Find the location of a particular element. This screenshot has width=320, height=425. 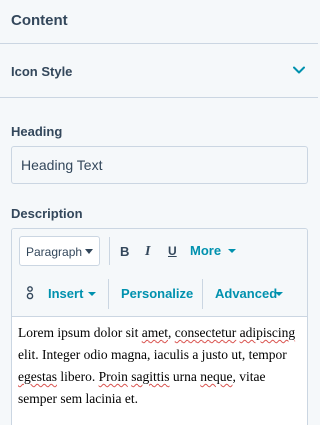

paragraph-format-select: Paragraph is located at coordinates (59, 251).